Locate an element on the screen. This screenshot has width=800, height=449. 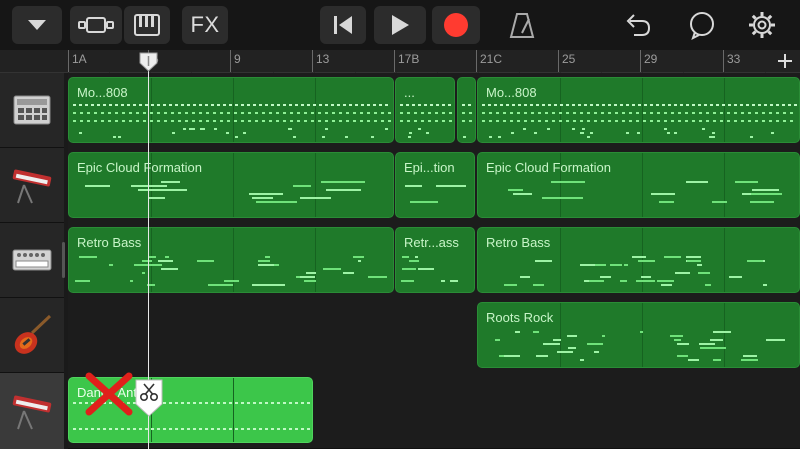
my-songs-button is located at coordinates (37, 25).